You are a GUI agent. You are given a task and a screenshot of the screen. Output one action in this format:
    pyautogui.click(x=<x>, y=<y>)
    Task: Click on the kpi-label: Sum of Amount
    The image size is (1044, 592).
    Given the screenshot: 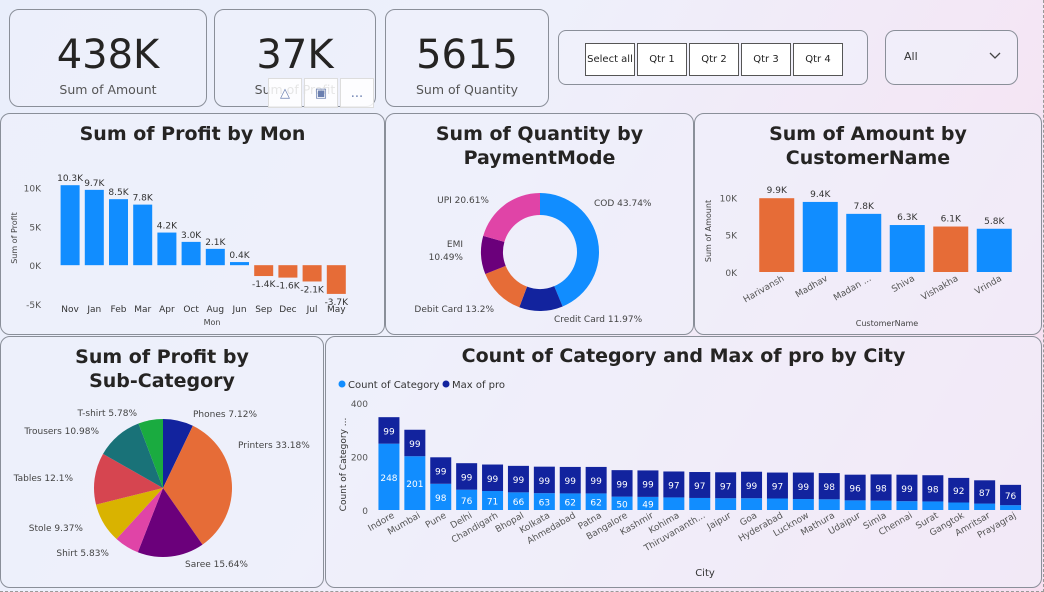 What is the action you would take?
    pyautogui.click(x=108, y=89)
    